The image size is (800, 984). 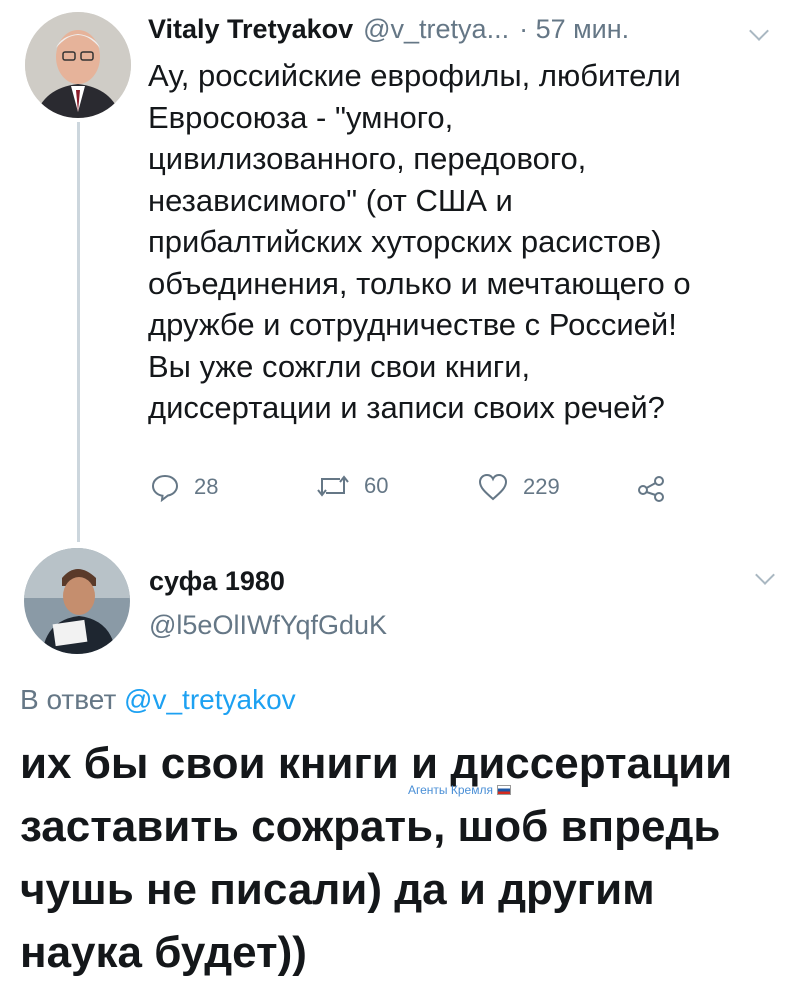 I want to click on tweet-timestamp: · 57 мин., so click(x=574, y=29).